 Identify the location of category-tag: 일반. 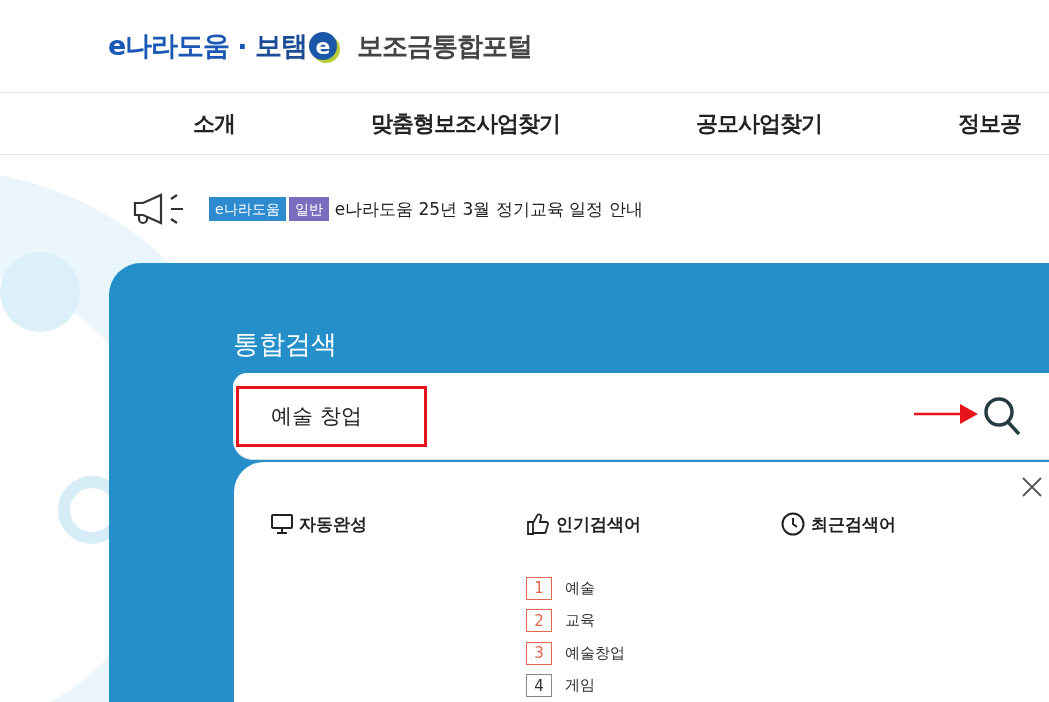
(308, 209).